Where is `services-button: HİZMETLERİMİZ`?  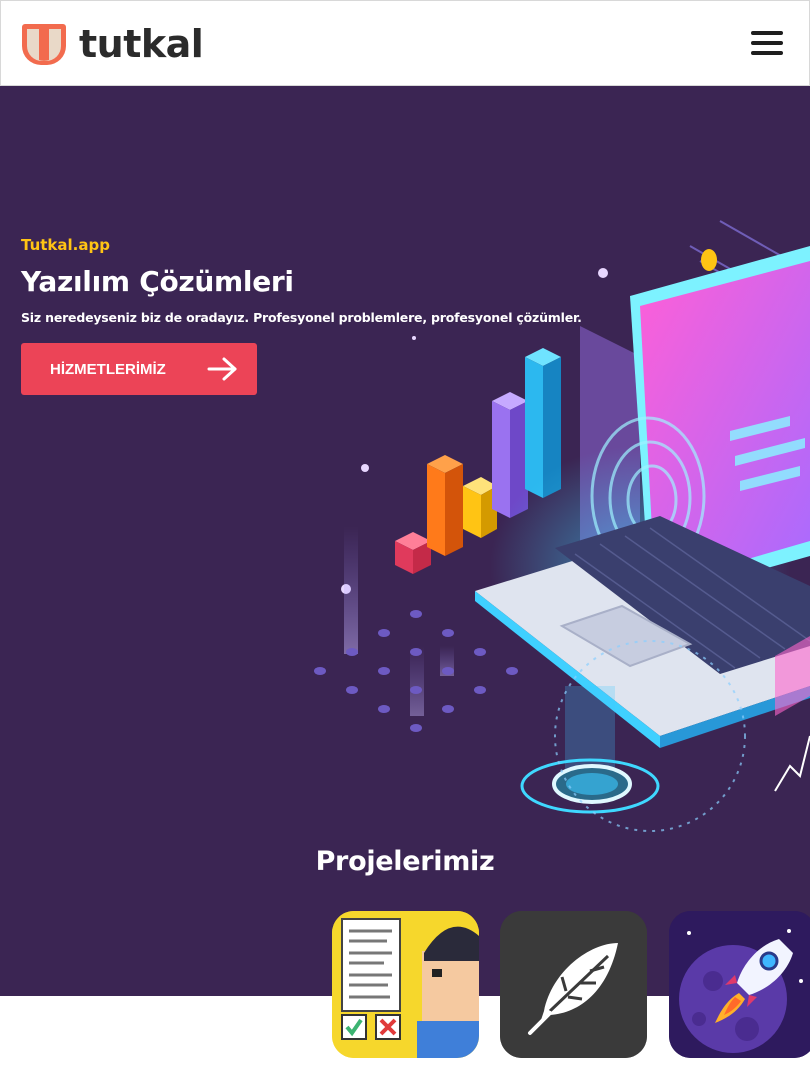
services-button: HİZMETLERİMİZ is located at coordinates (139, 369).